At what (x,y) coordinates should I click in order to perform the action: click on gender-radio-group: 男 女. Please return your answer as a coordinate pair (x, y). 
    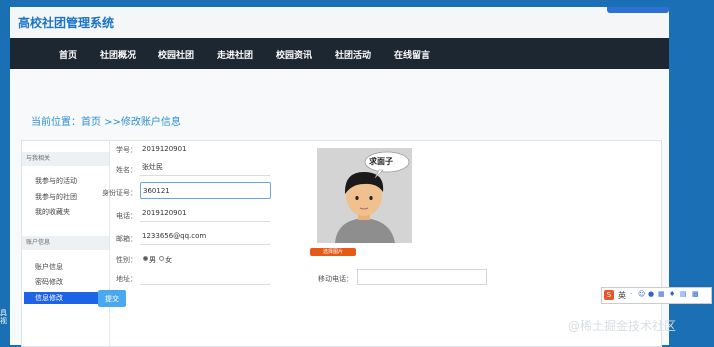
    Looking at the image, I should click on (163, 259).